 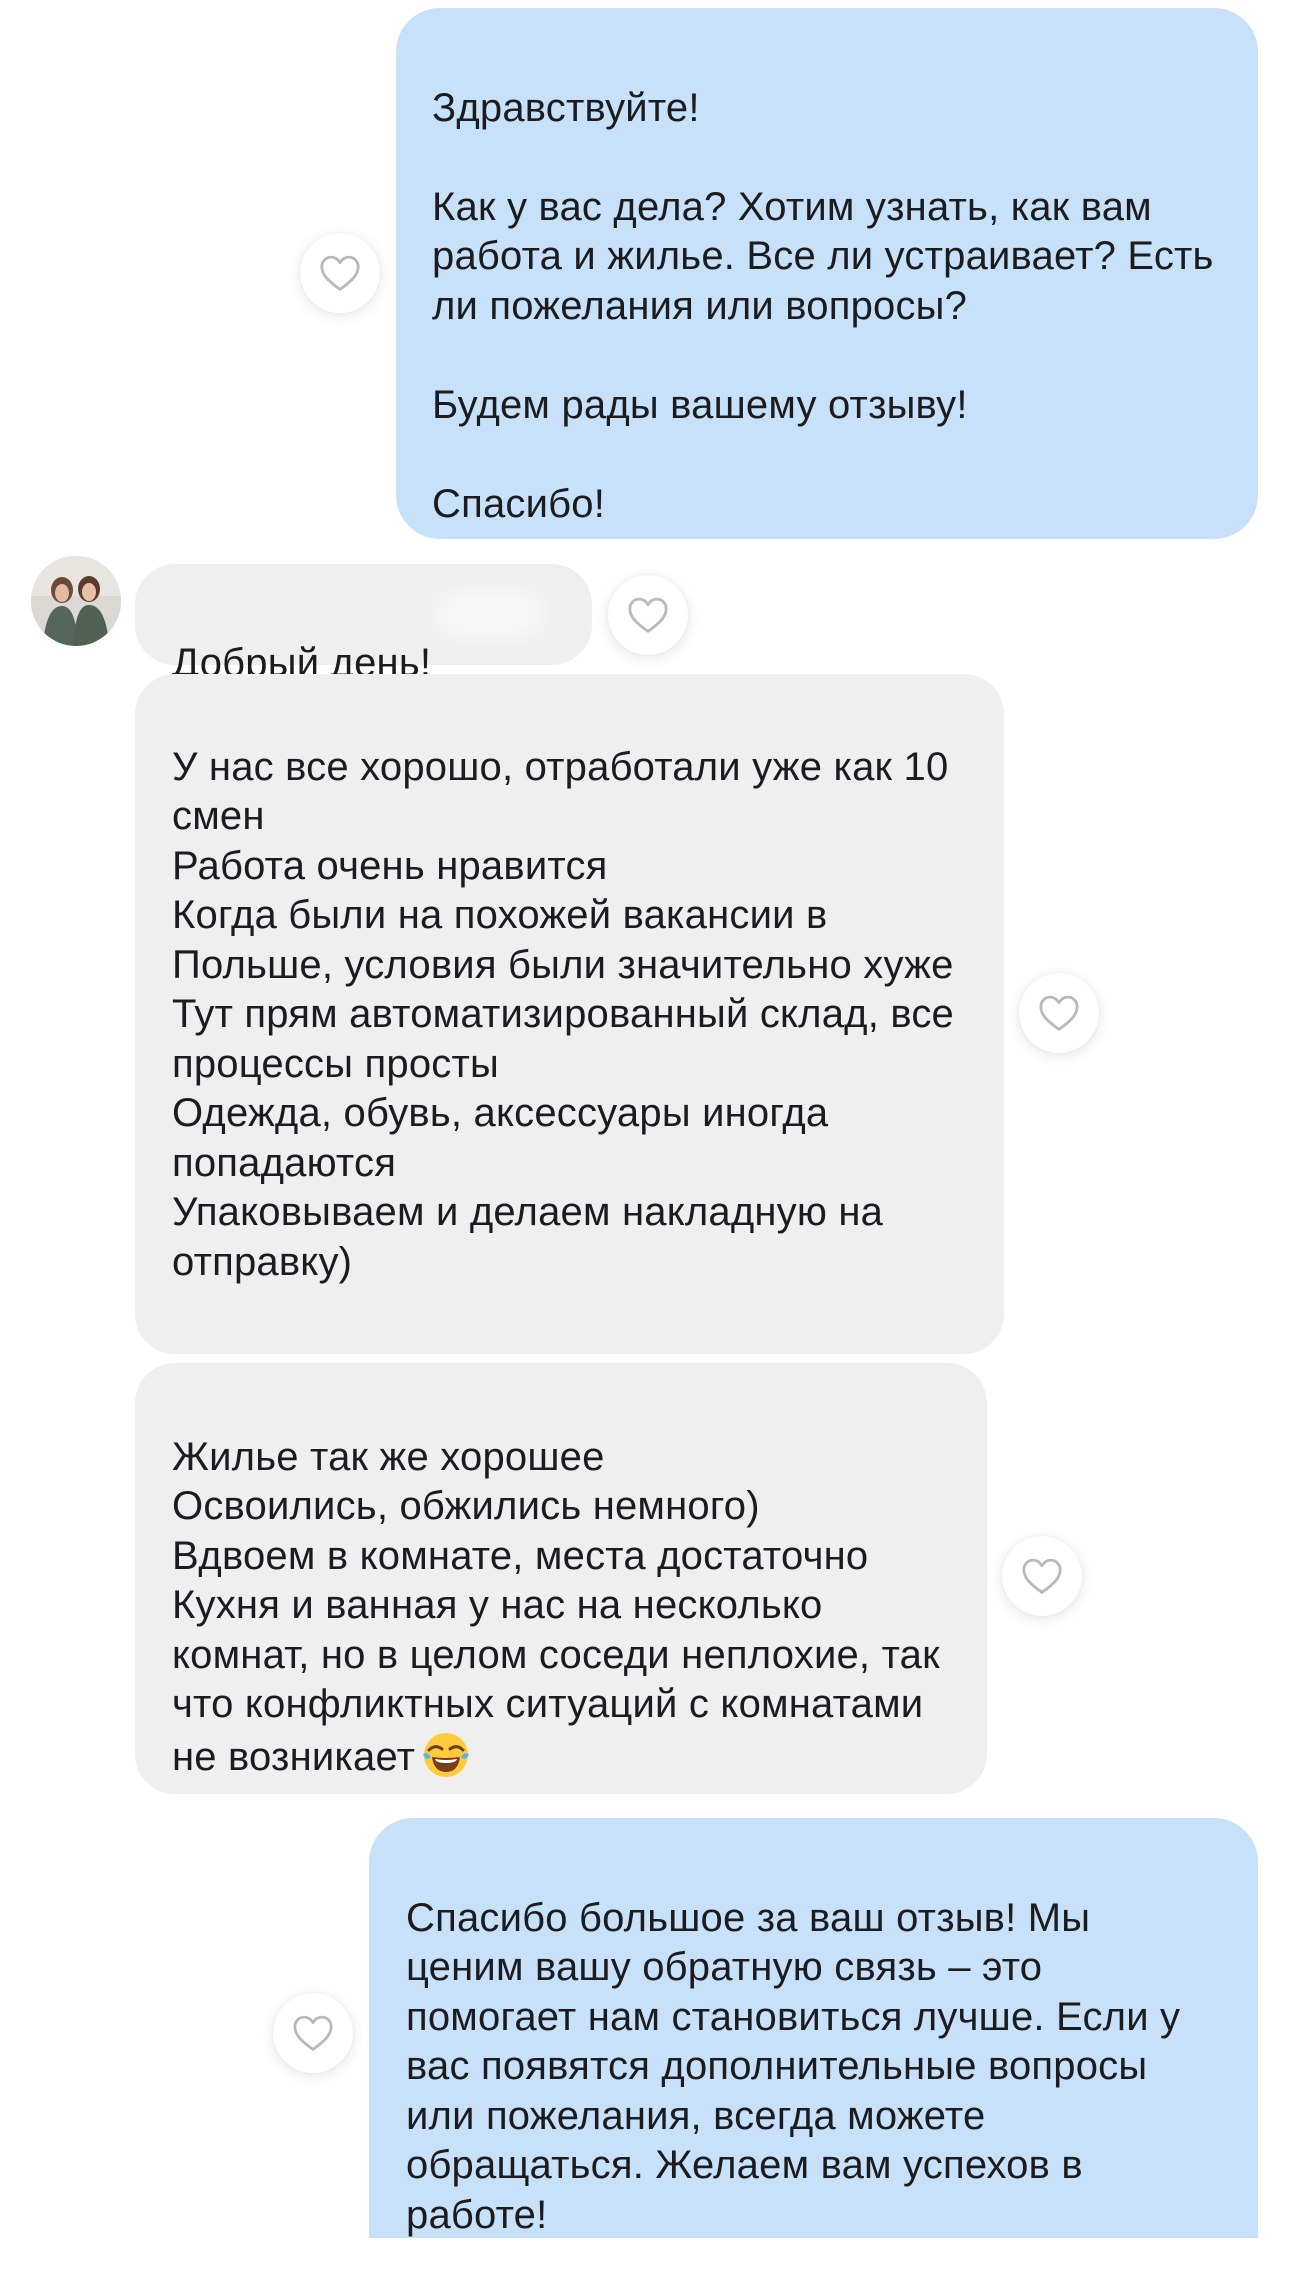 I want to click on avatar, so click(x=76, y=601).